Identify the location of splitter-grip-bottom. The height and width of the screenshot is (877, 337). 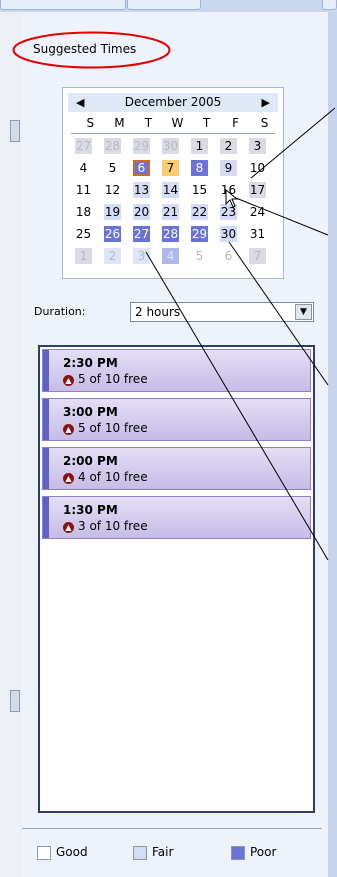
(15, 701).